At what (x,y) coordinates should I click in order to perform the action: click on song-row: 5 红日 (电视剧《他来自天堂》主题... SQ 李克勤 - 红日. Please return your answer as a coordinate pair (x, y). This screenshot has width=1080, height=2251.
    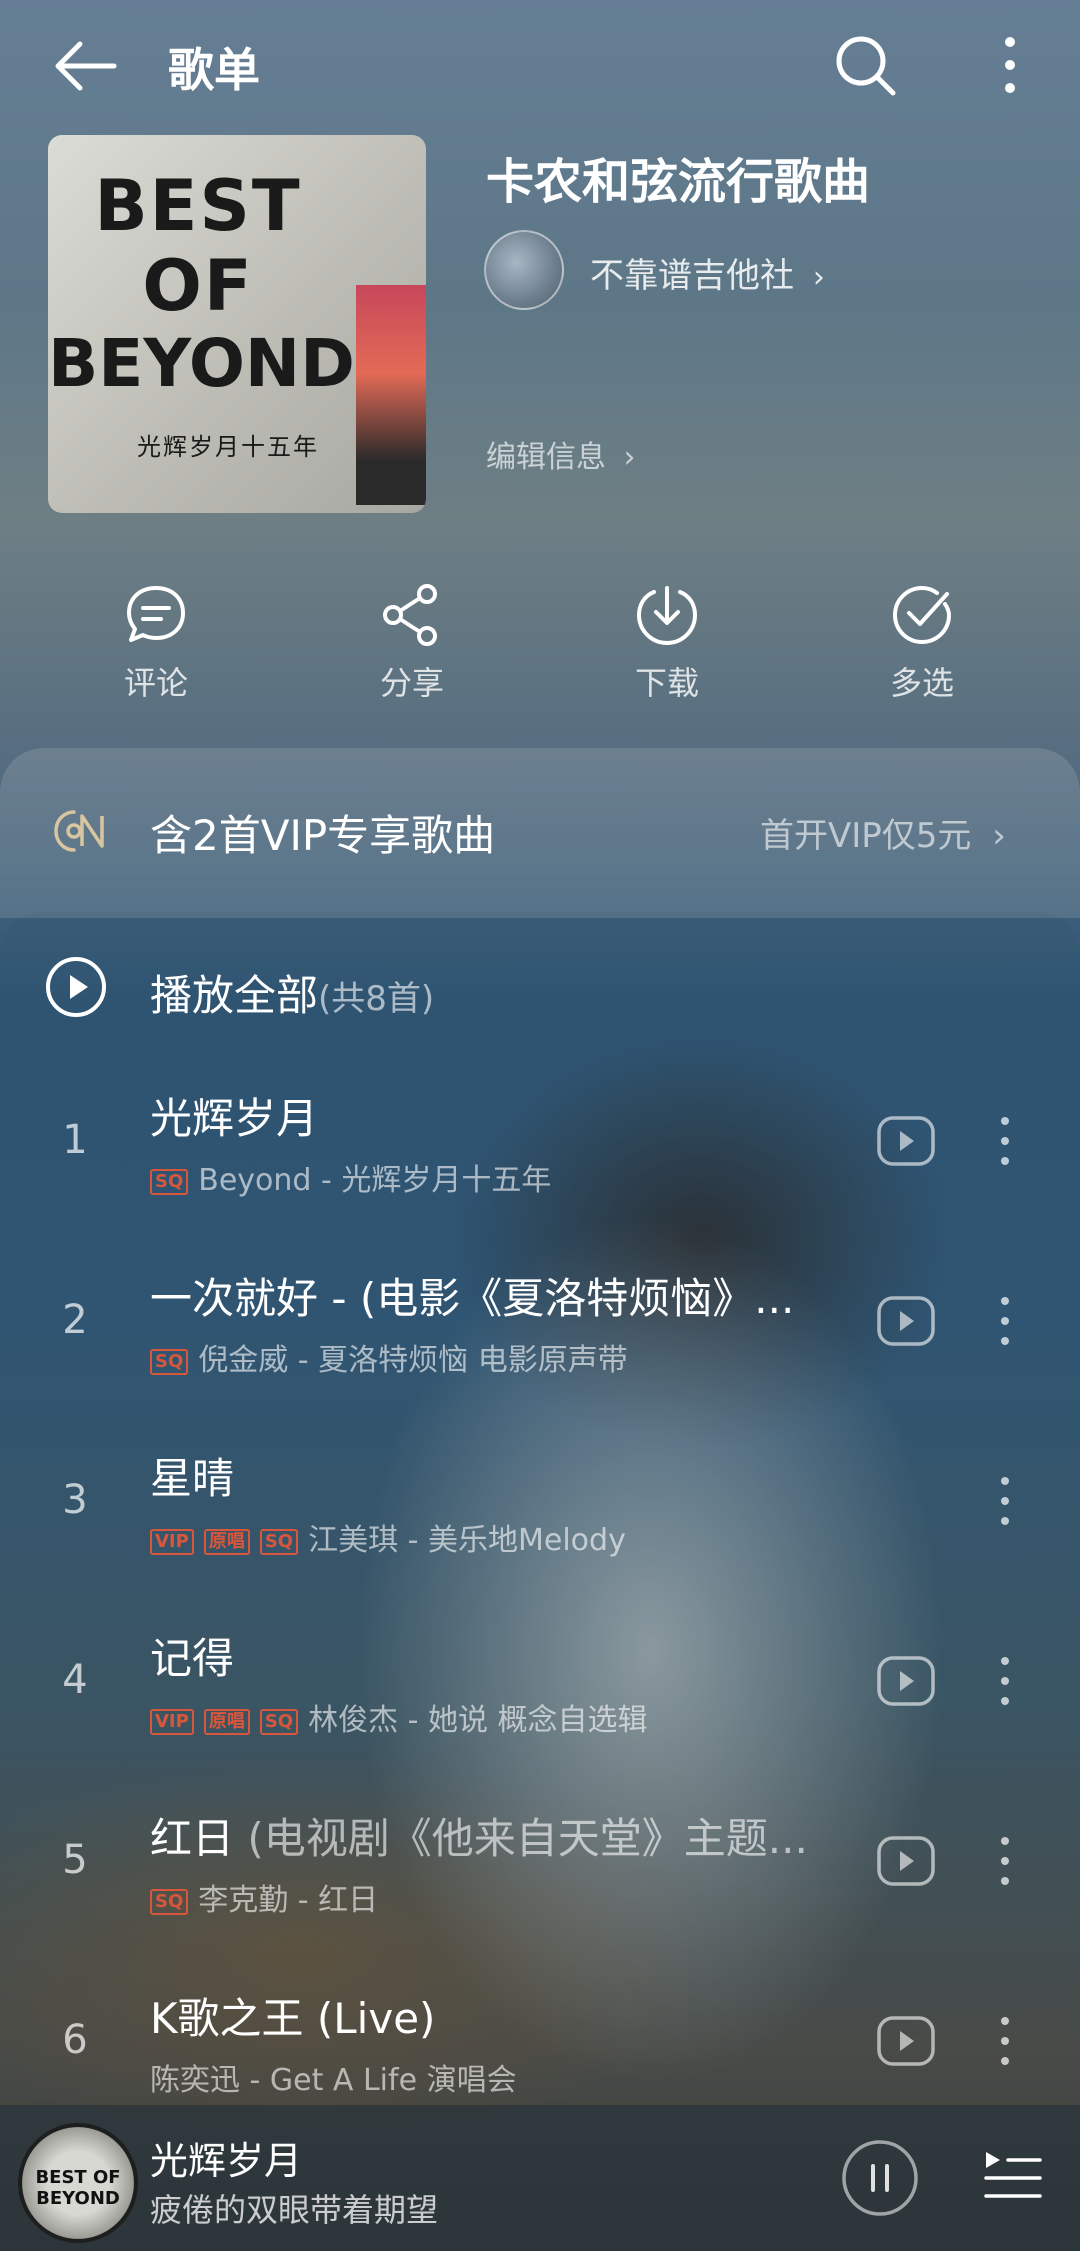
    Looking at the image, I should click on (540, 1875).